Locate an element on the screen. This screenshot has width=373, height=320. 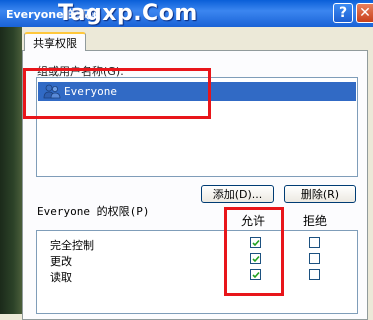
tab-label: 共享权限 is located at coordinates (55, 43).